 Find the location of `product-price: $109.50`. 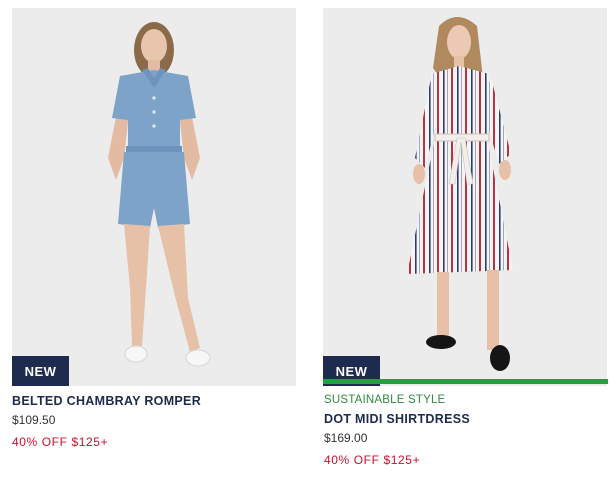

product-price: $109.50 is located at coordinates (34, 420).